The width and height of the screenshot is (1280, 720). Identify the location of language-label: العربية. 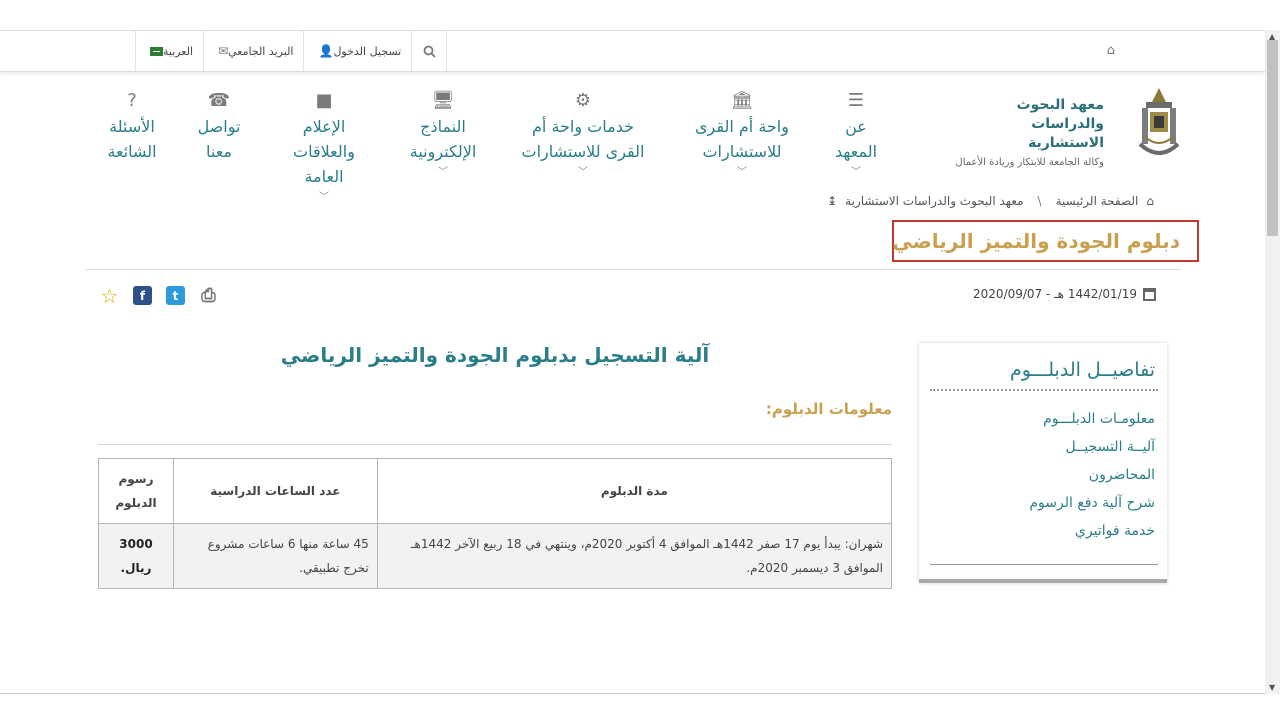
(178, 51).